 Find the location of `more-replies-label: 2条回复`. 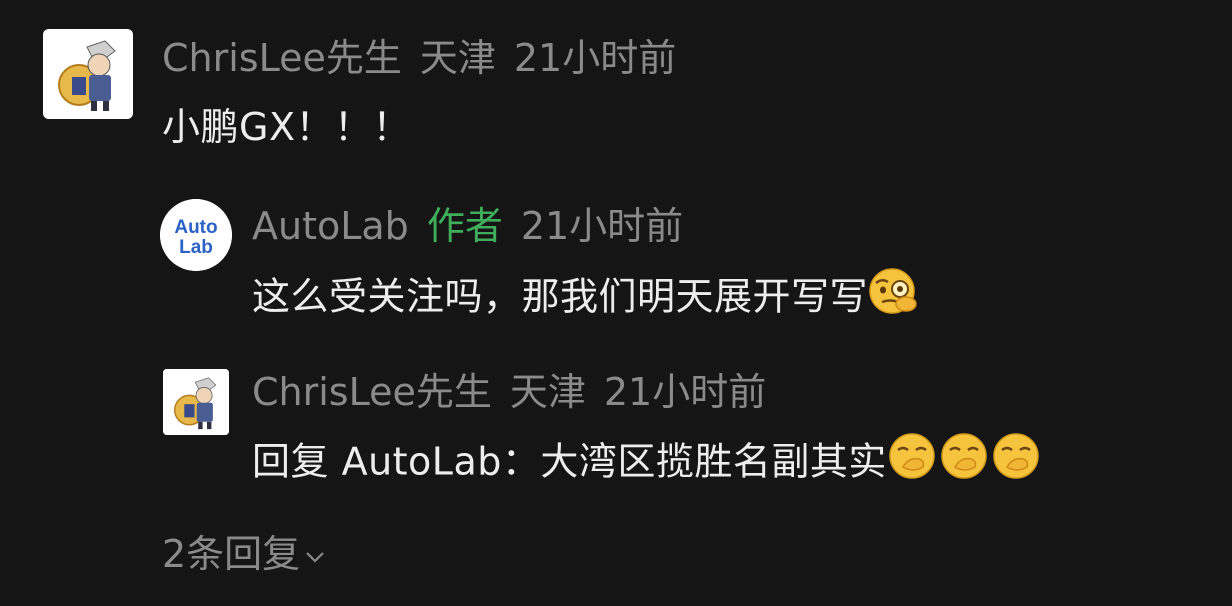

more-replies-label: 2条回复 is located at coordinates (231, 554).